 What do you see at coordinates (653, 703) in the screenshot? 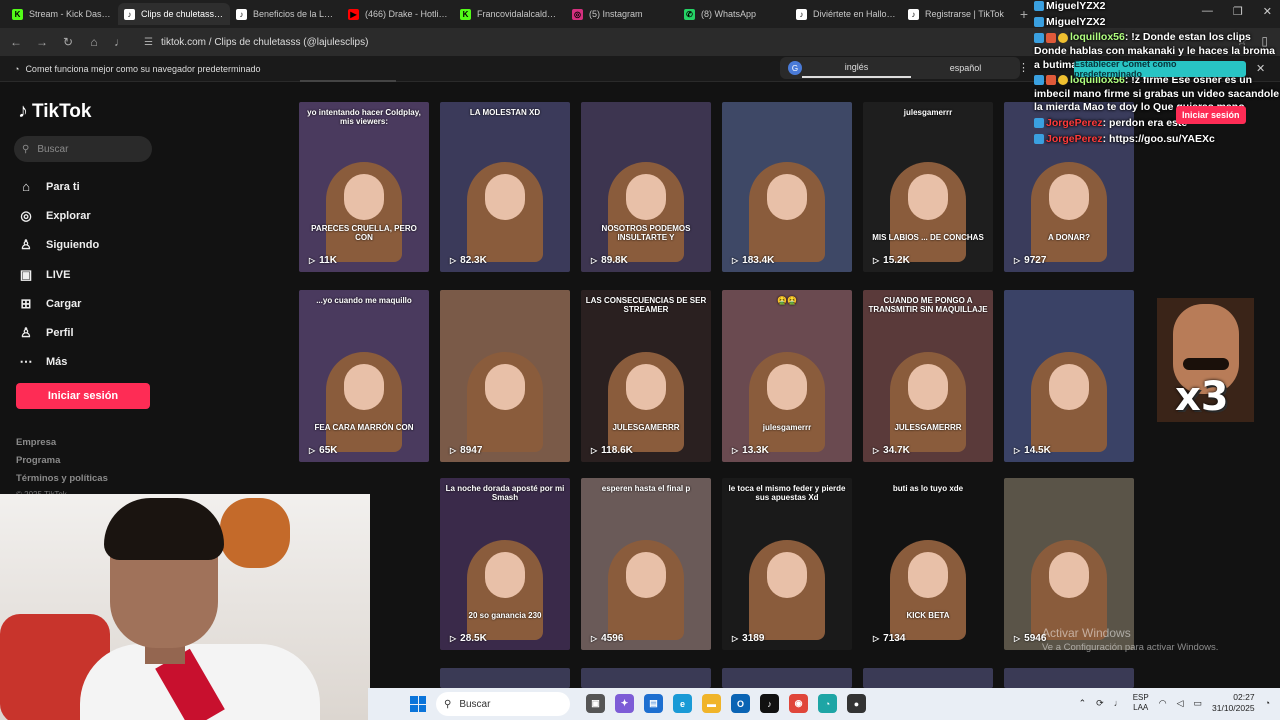
I see `store-icon: ▤` at bounding box center [653, 703].